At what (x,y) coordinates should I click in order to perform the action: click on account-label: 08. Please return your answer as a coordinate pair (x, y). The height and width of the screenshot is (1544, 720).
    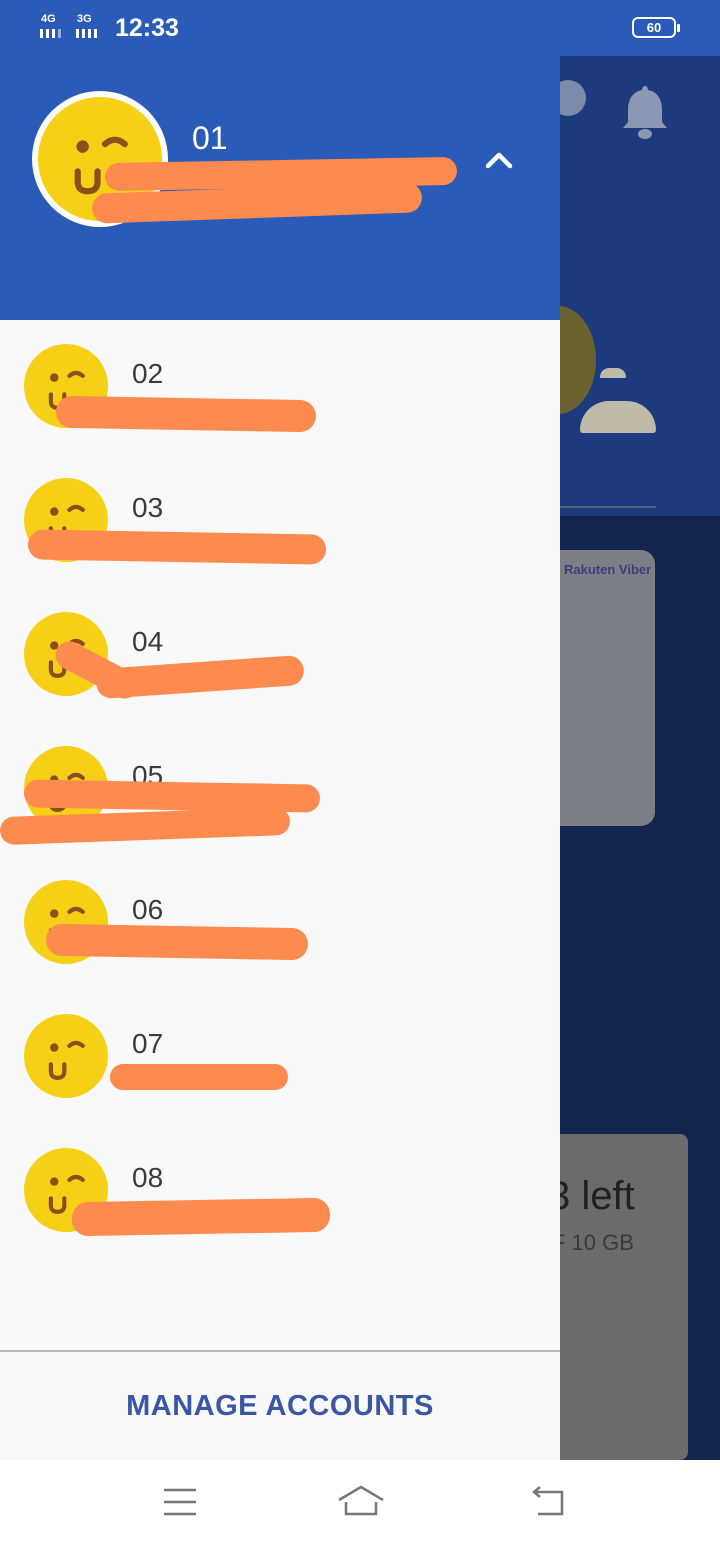
    Looking at the image, I should click on (148, 1177).